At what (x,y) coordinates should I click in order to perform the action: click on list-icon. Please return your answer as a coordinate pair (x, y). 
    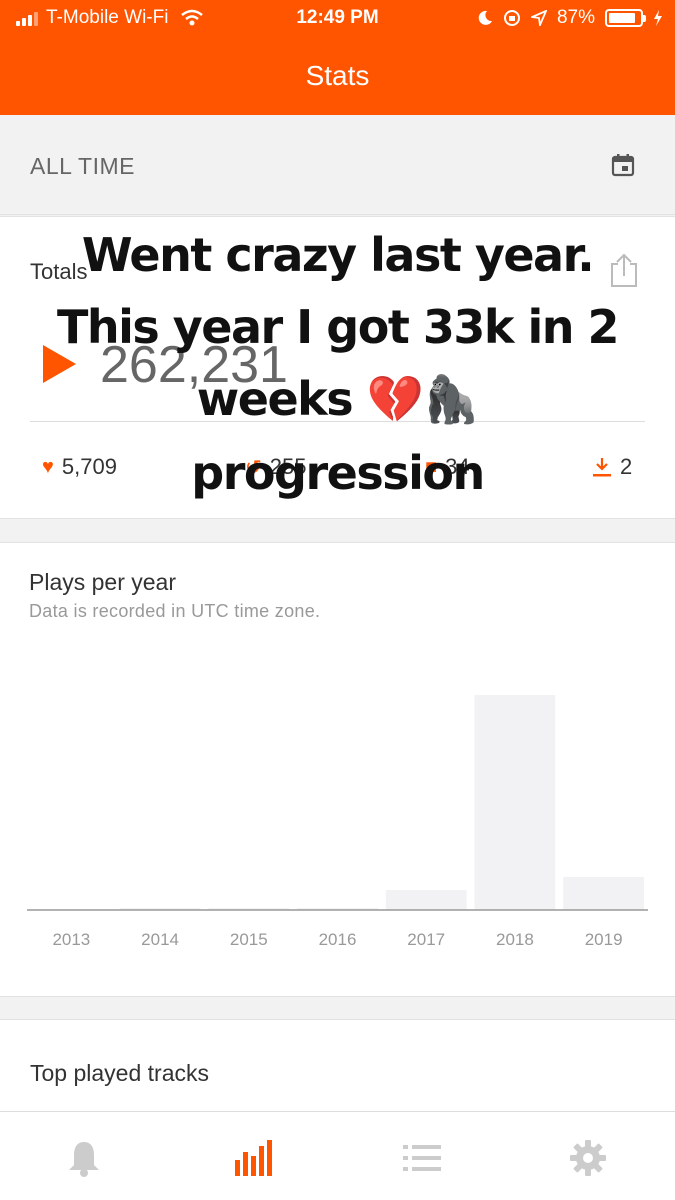
    Looking at the image, I should click on (422, 1158).